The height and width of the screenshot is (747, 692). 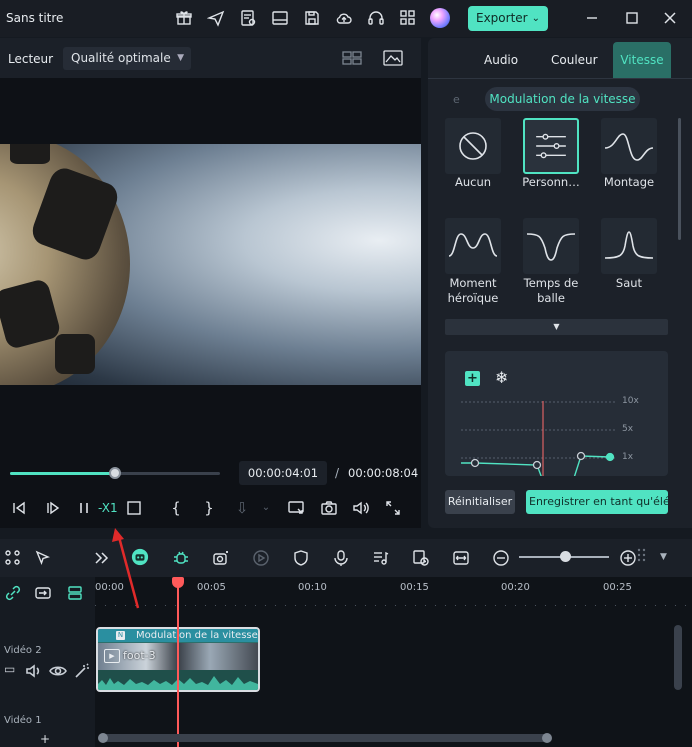 What do you see at coordinates (58, 669) in the screenshot?
I see `eye-icon` at bounding box center [58, 669].